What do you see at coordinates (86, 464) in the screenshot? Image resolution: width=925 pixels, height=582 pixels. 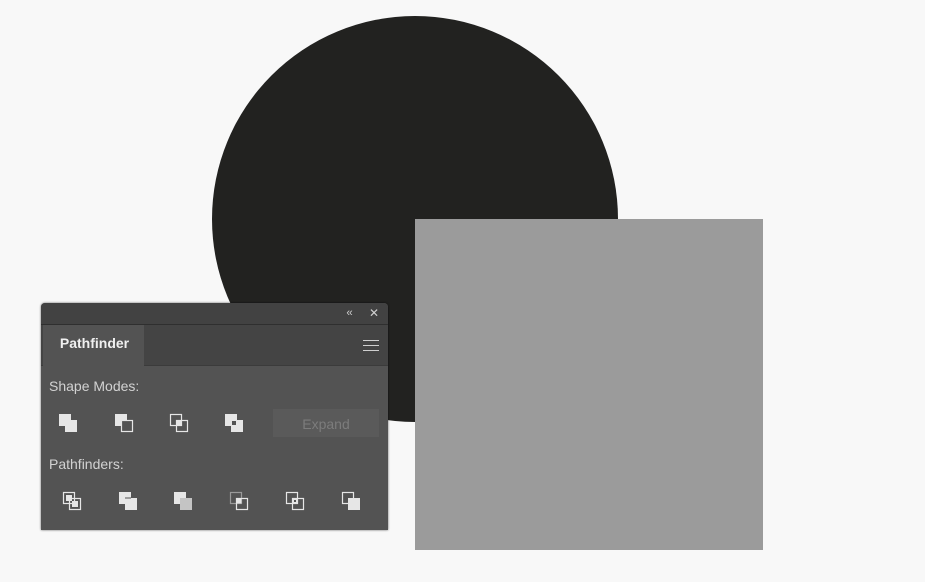 I see `pathfinders-label: Pathfinders:` at bounding box center [86, 464].